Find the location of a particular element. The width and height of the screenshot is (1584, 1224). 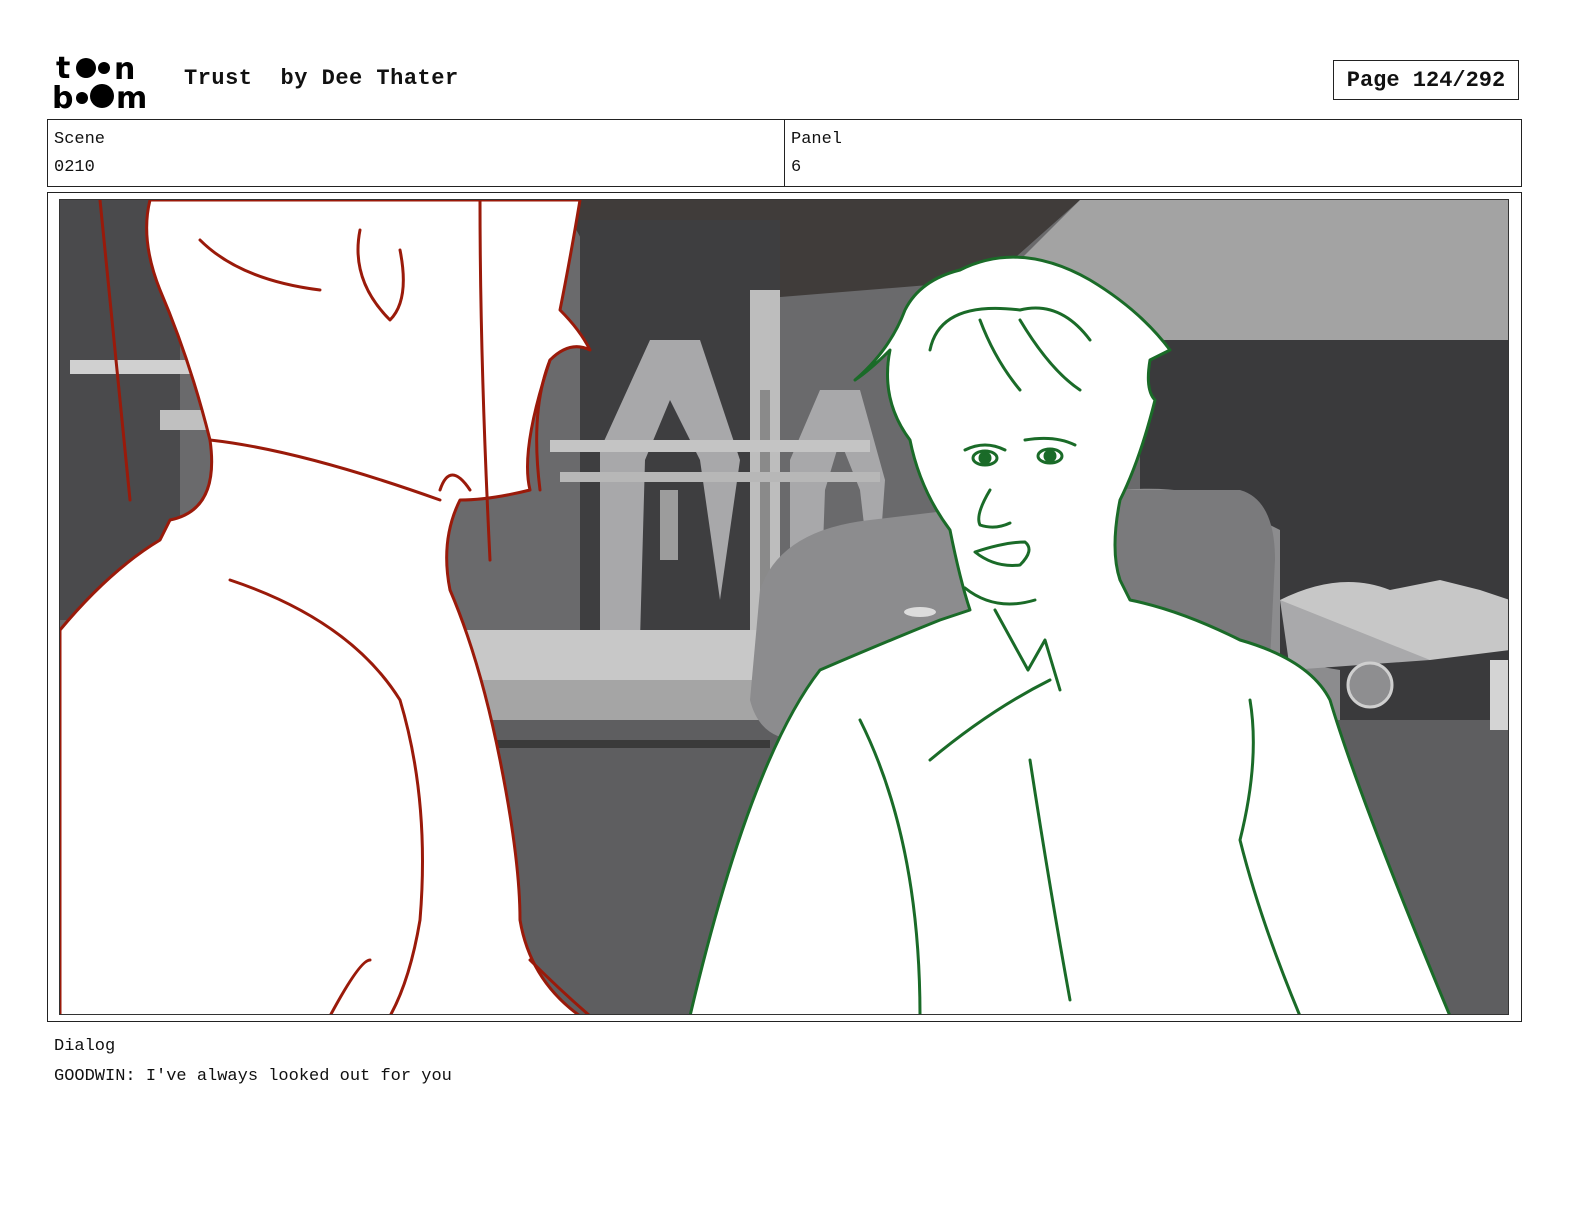

storyboard-title: Trust by Dee Thater is located at coordinates (321, 78).